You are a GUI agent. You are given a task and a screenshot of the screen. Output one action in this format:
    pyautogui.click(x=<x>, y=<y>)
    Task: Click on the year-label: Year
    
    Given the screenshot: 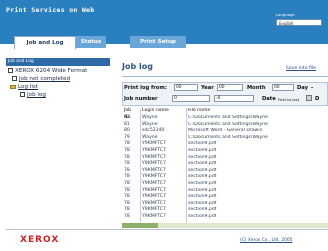 What is the action you would take?
    pyautogui.click(x=207, y=88)
    